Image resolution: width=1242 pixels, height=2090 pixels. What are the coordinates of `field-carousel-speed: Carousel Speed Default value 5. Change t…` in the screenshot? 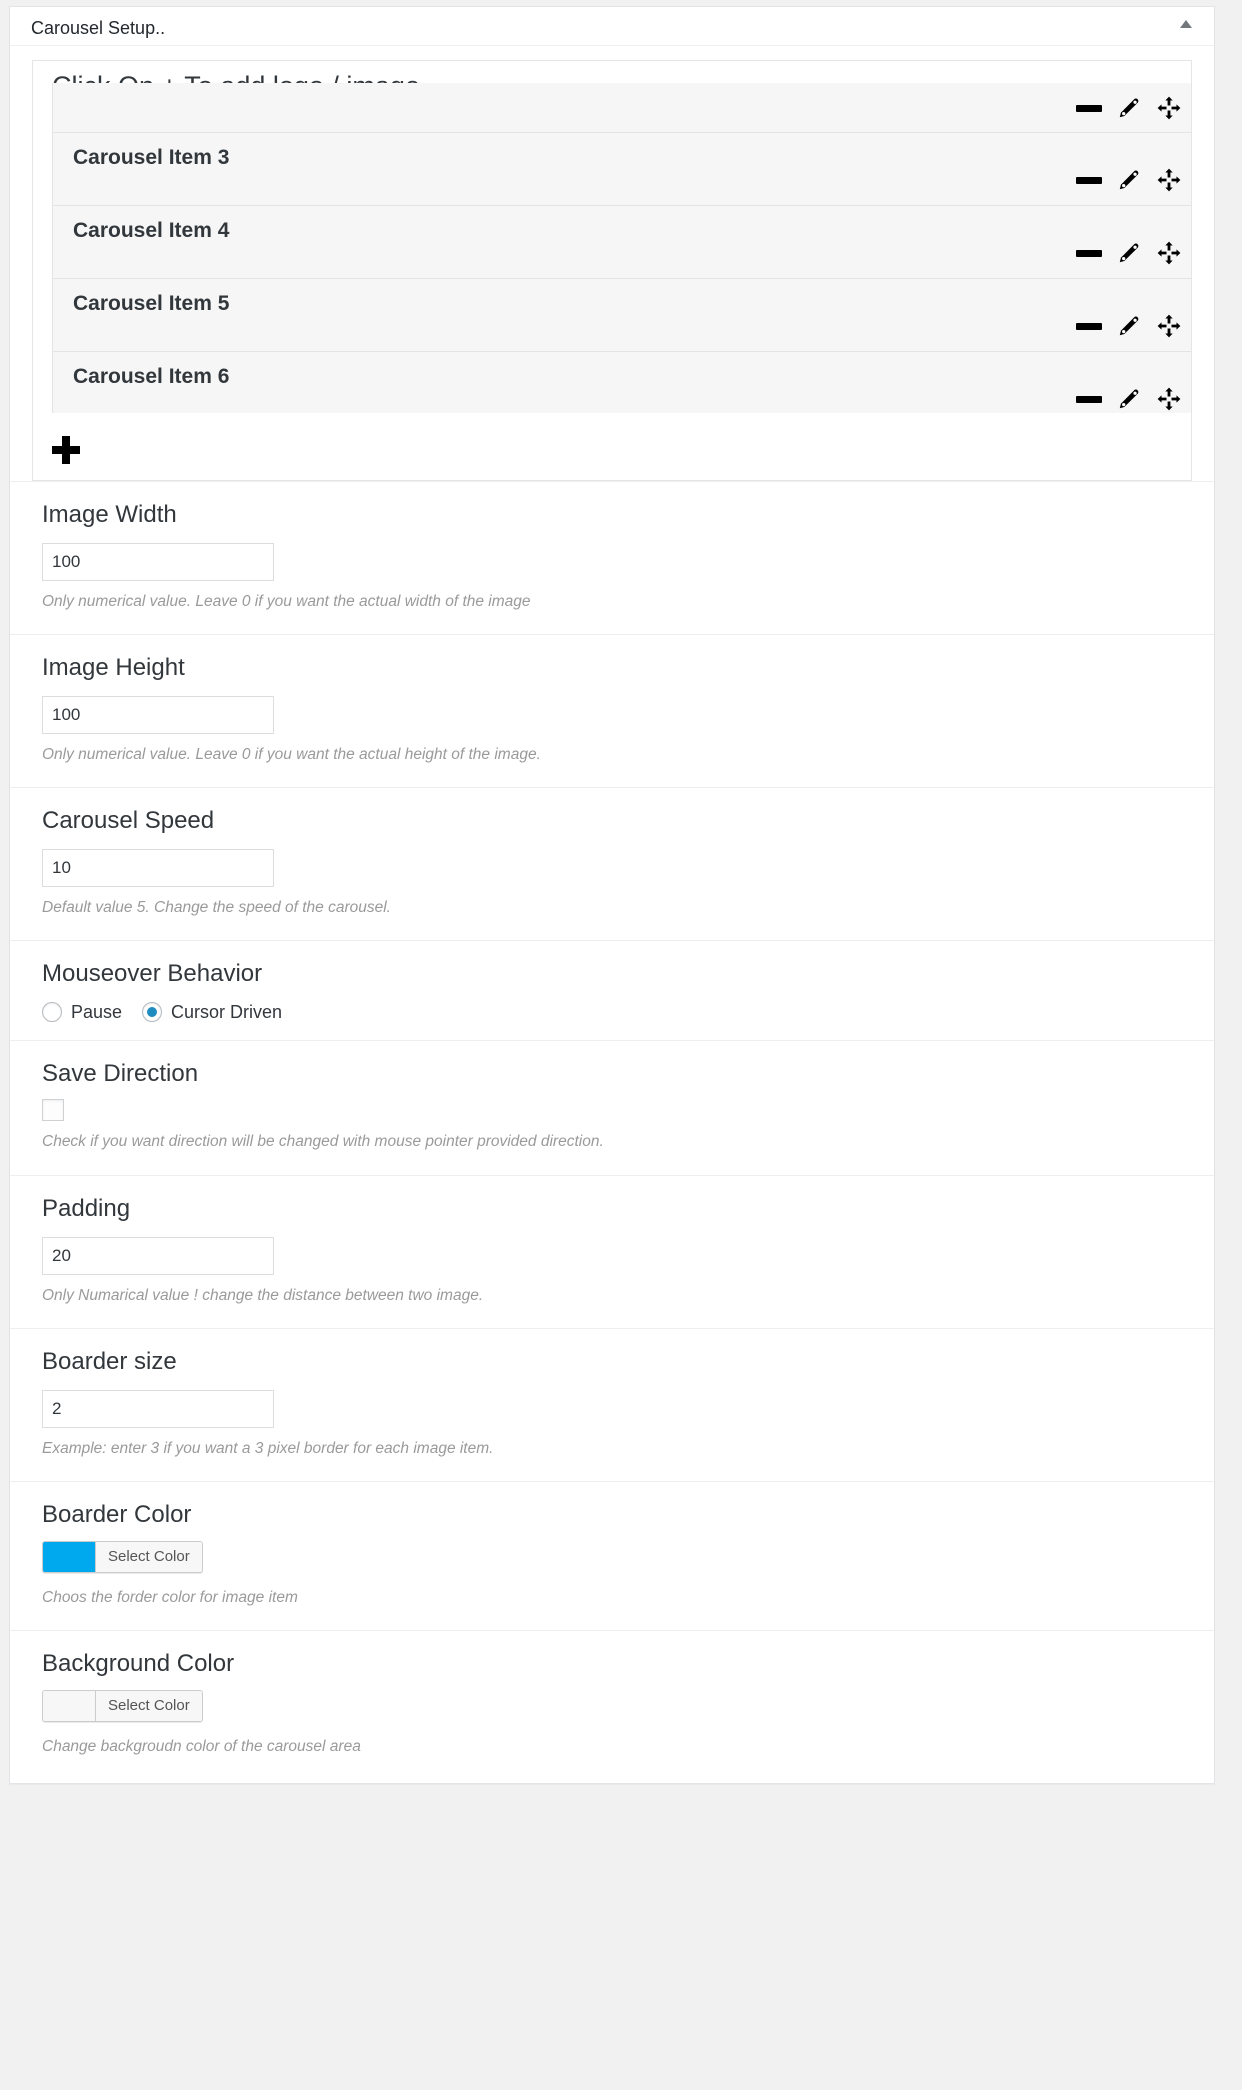 It's located at (612, 863).